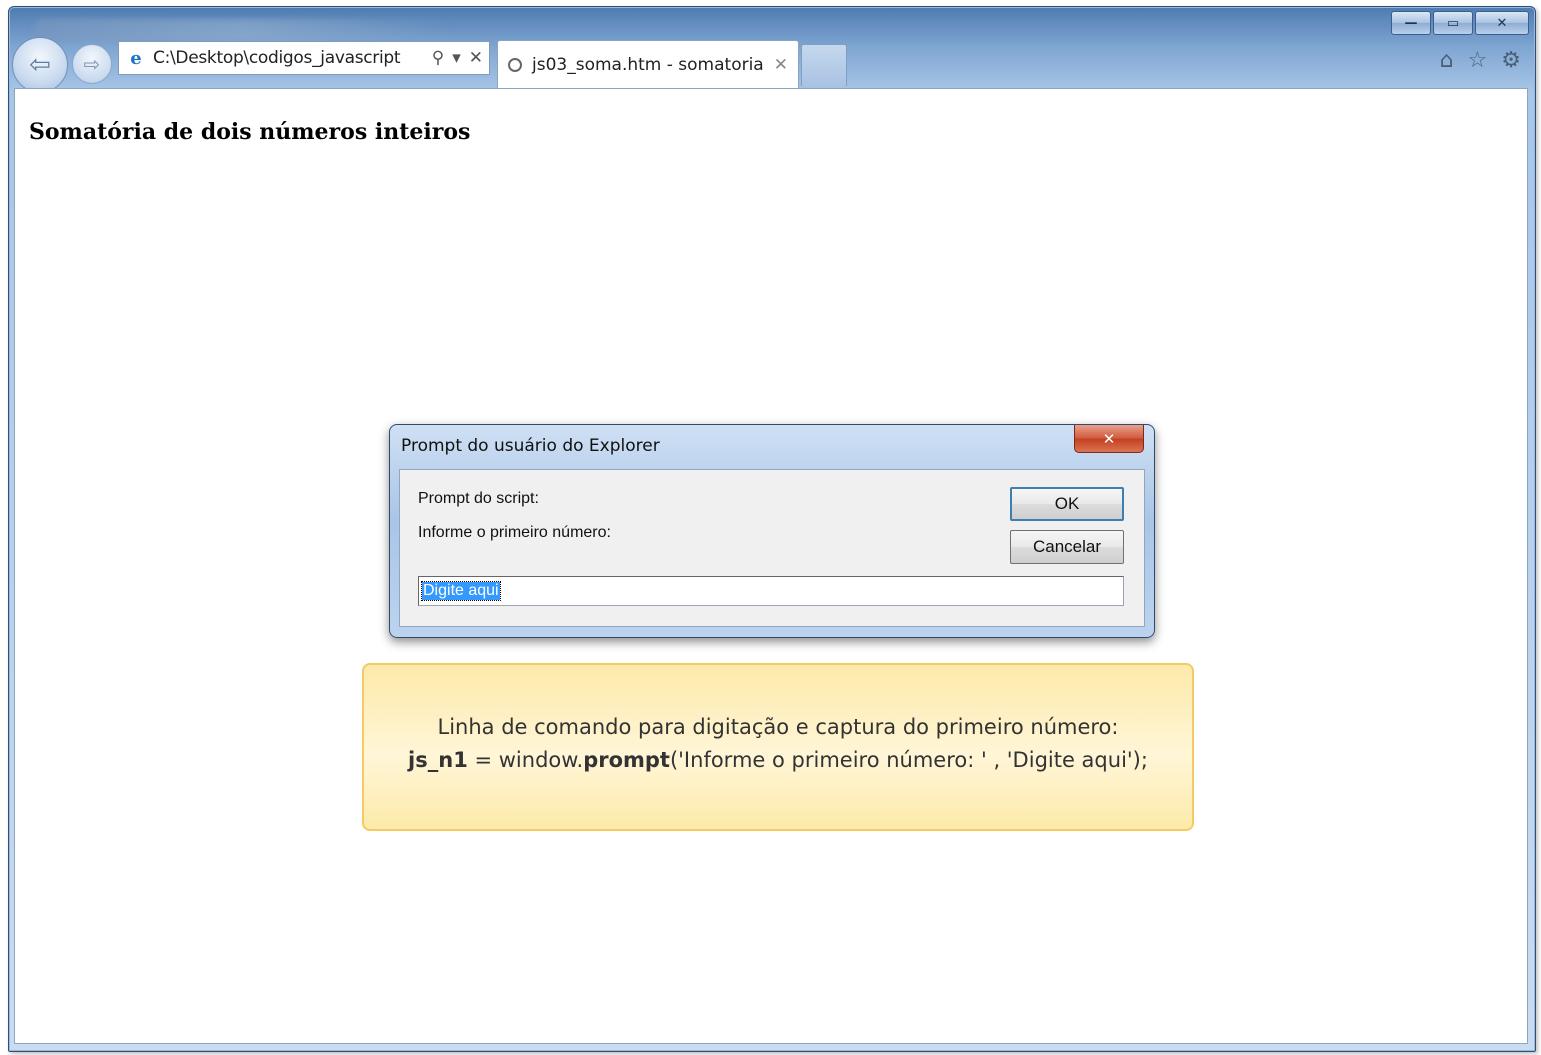  What do you see at coordinates (478, 498) in the screenshot?
I see `script-prompt-label: Prompt do script:` at bounding box center [478, 498].